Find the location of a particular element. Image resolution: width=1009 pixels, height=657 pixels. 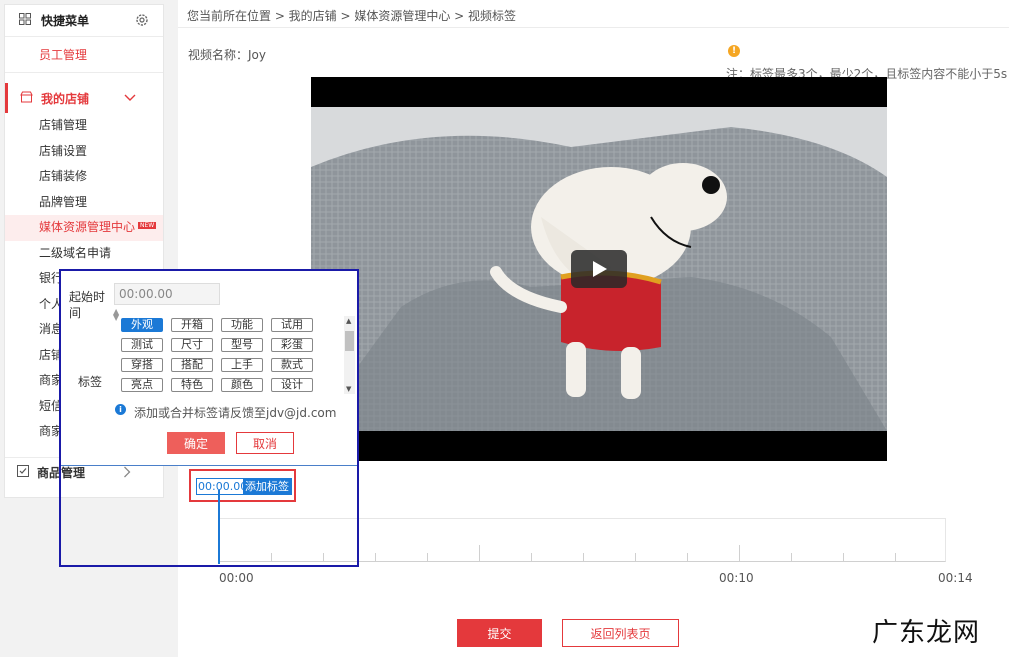

media-center-label: 媒体资源管理中心 is located at coordinates (87, 227).